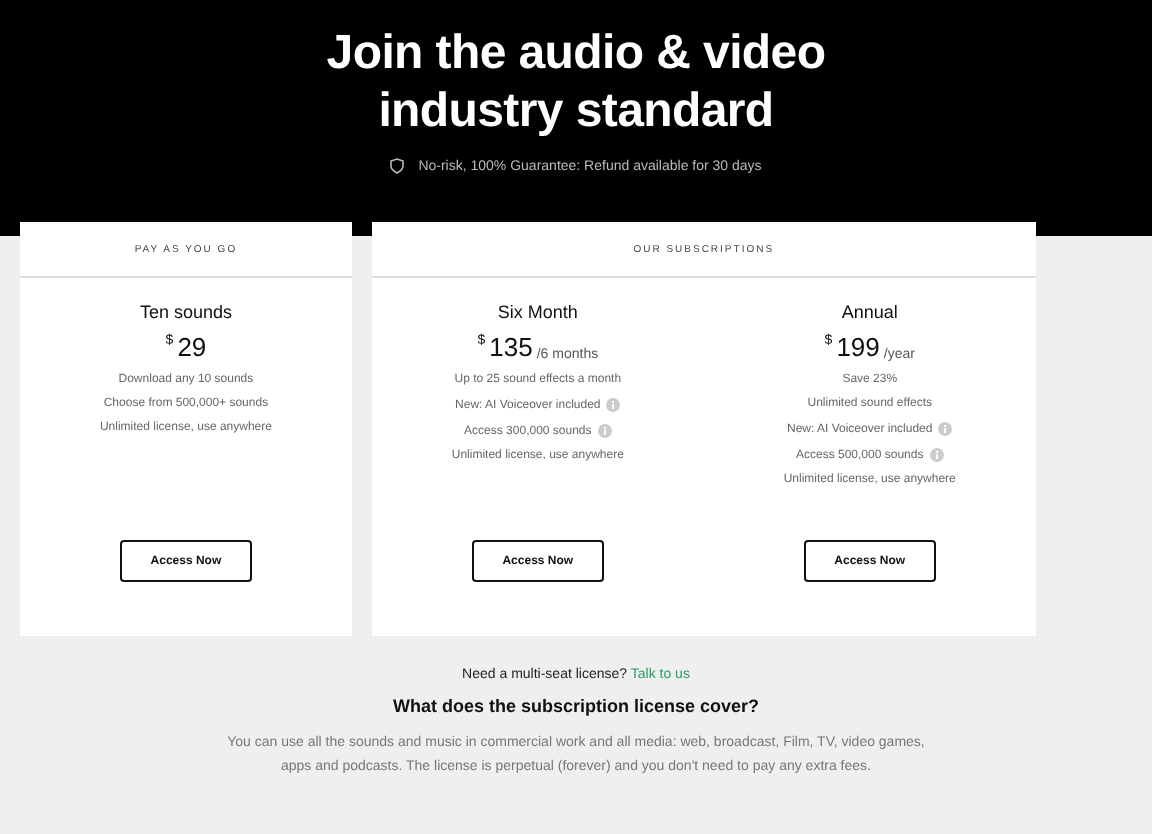  I want to click on shield-icon, so click(397, 166).